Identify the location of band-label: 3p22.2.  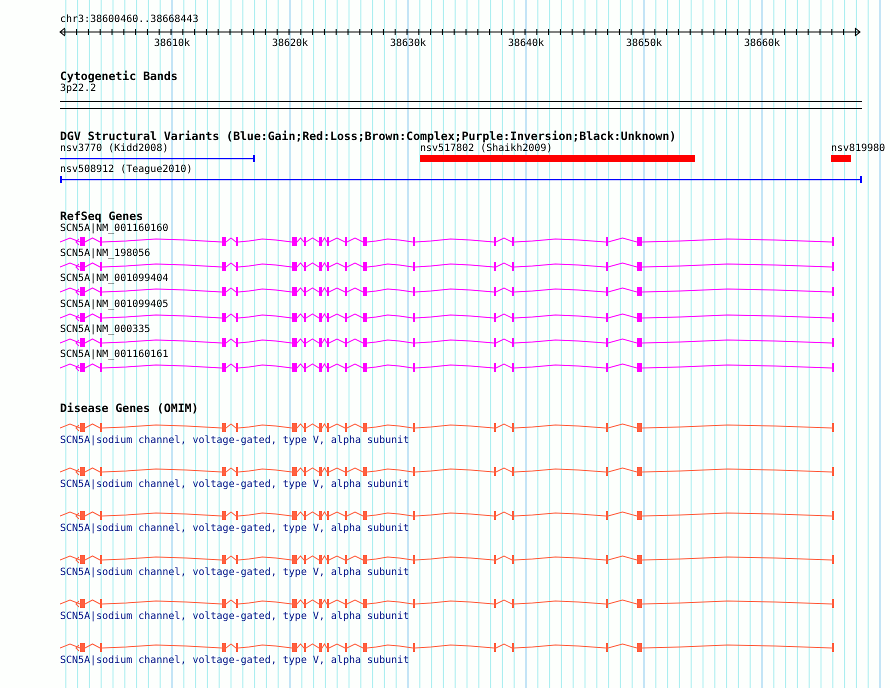
(79, 89).